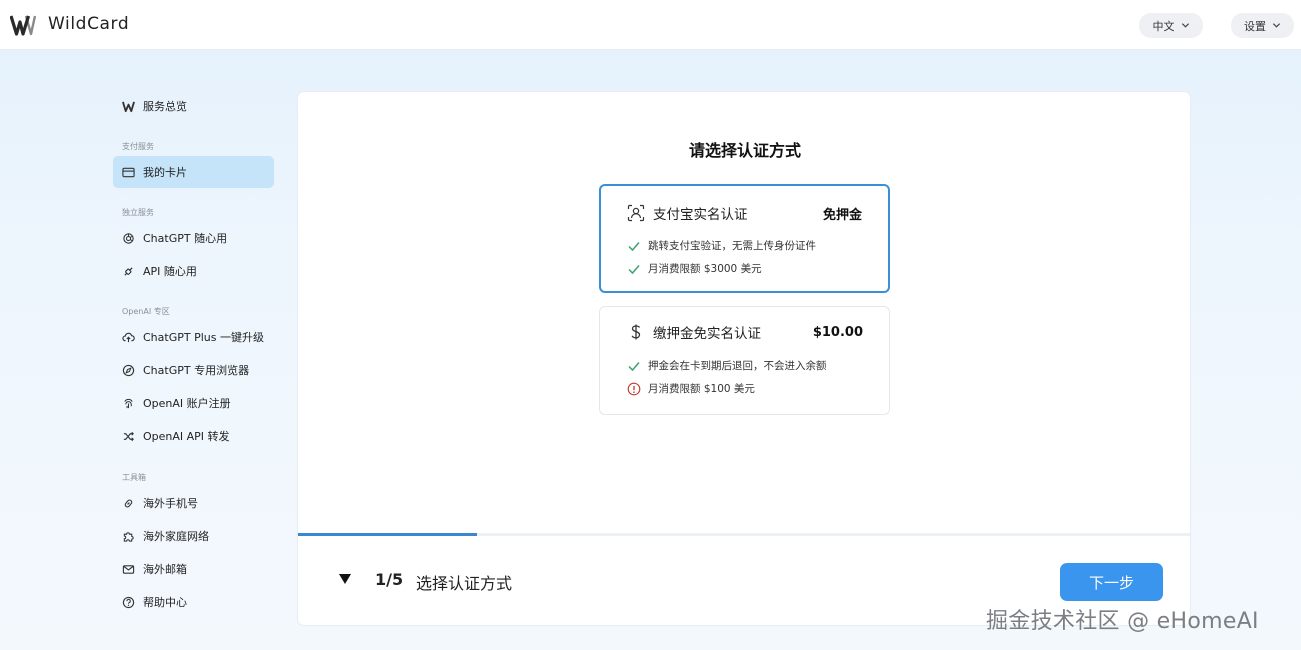  Describe the element at coordinates (203, 337) in the screenshot. I see `sidebar-item-label: ChatGPT Plus 一键升级` at that location.